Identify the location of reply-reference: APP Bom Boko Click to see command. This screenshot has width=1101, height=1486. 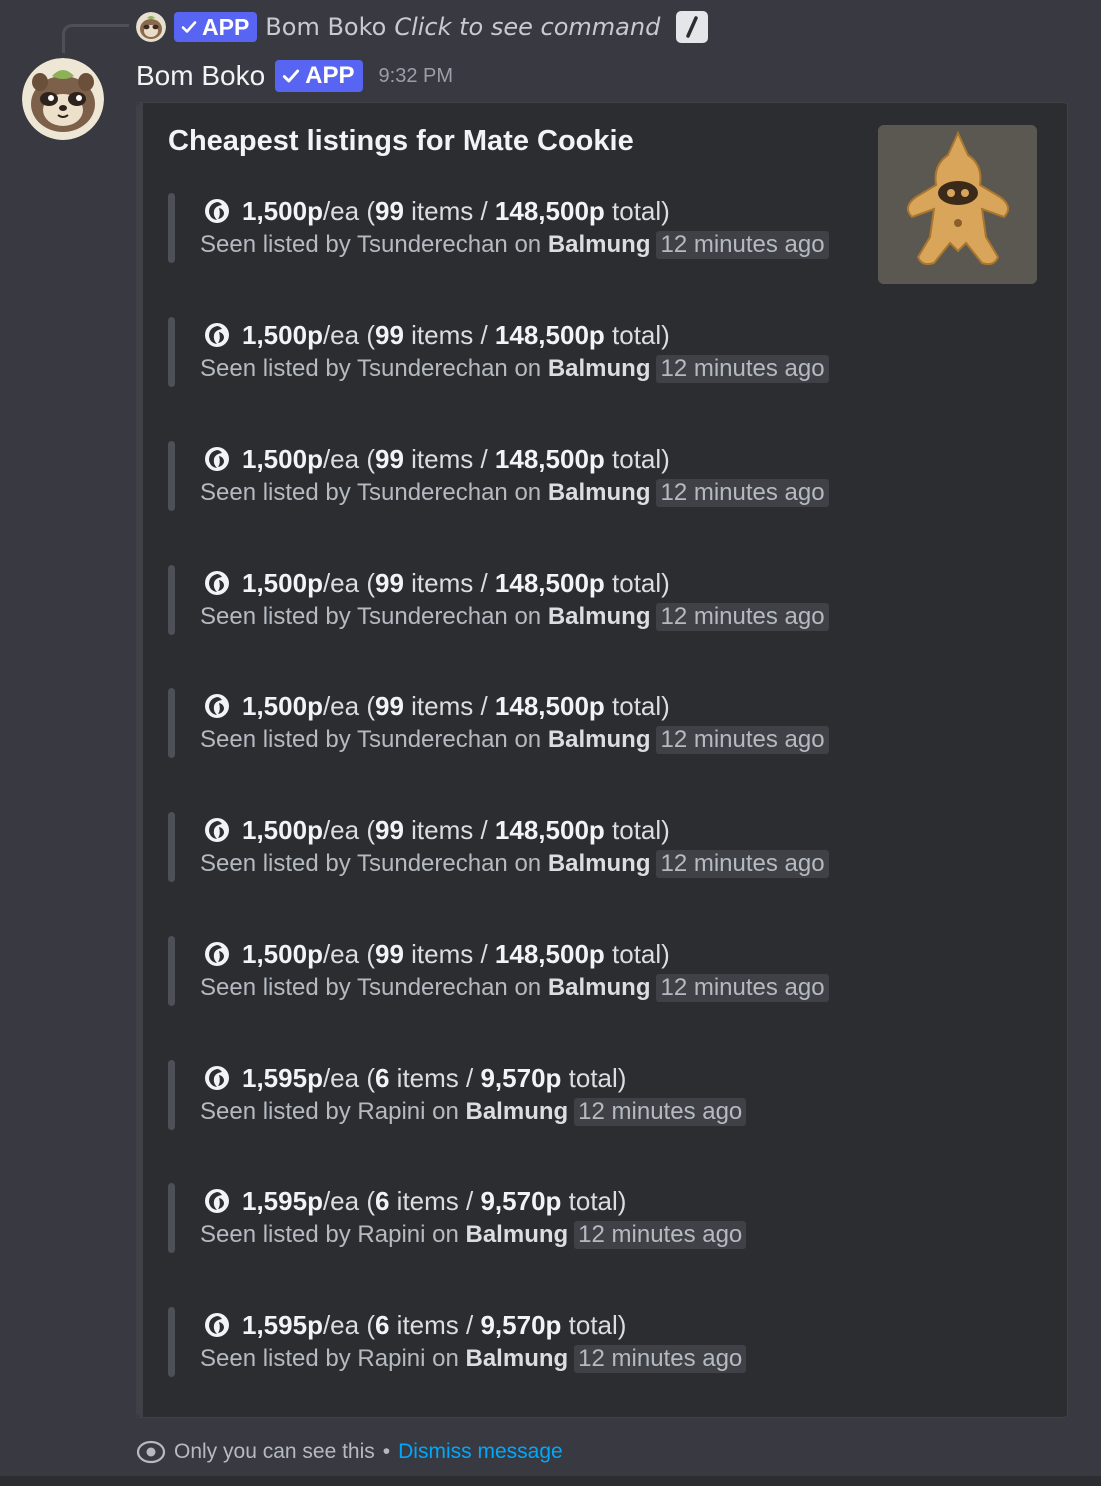
(422, 27).